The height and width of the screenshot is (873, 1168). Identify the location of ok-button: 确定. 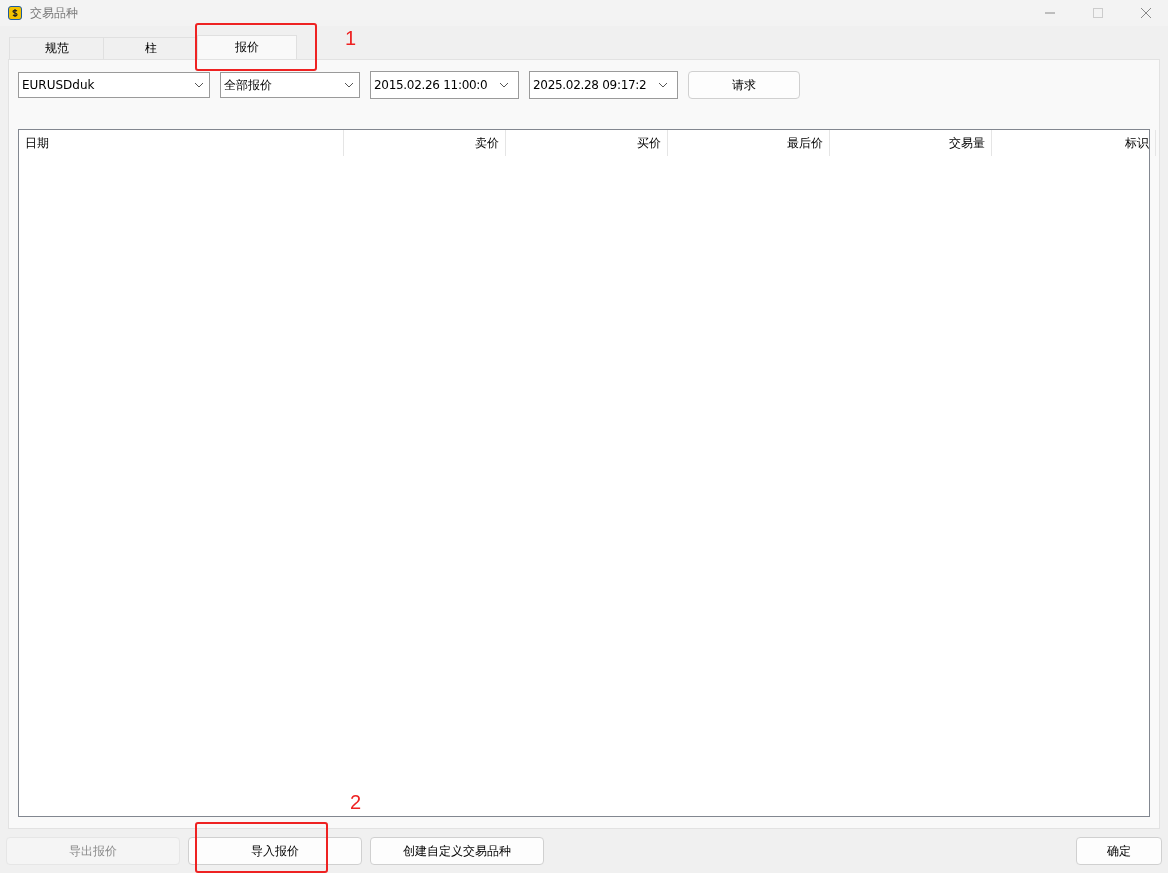
(1119, 851).